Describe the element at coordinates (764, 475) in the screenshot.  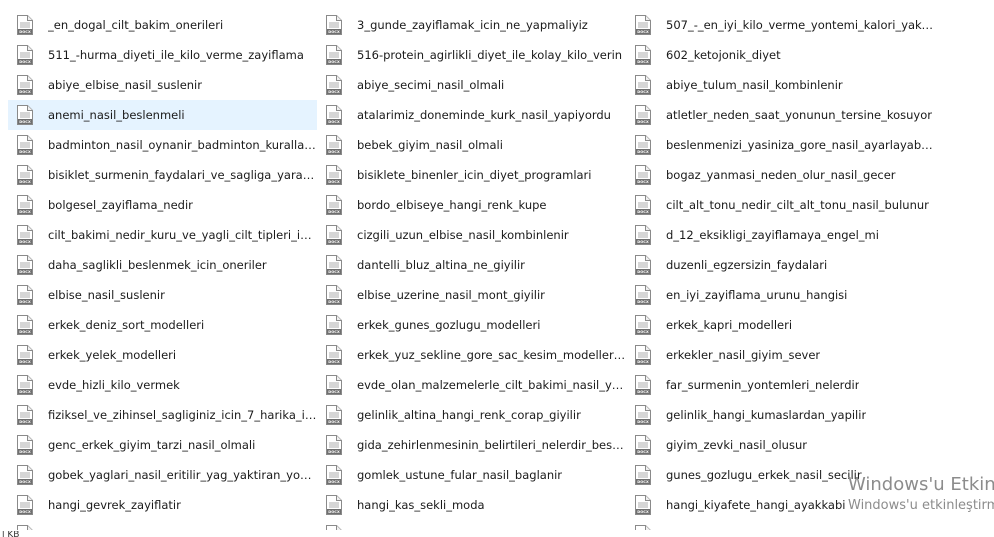
I see `file-name: gunes_gozlugu_erkek_nasil_secilir` at that location.